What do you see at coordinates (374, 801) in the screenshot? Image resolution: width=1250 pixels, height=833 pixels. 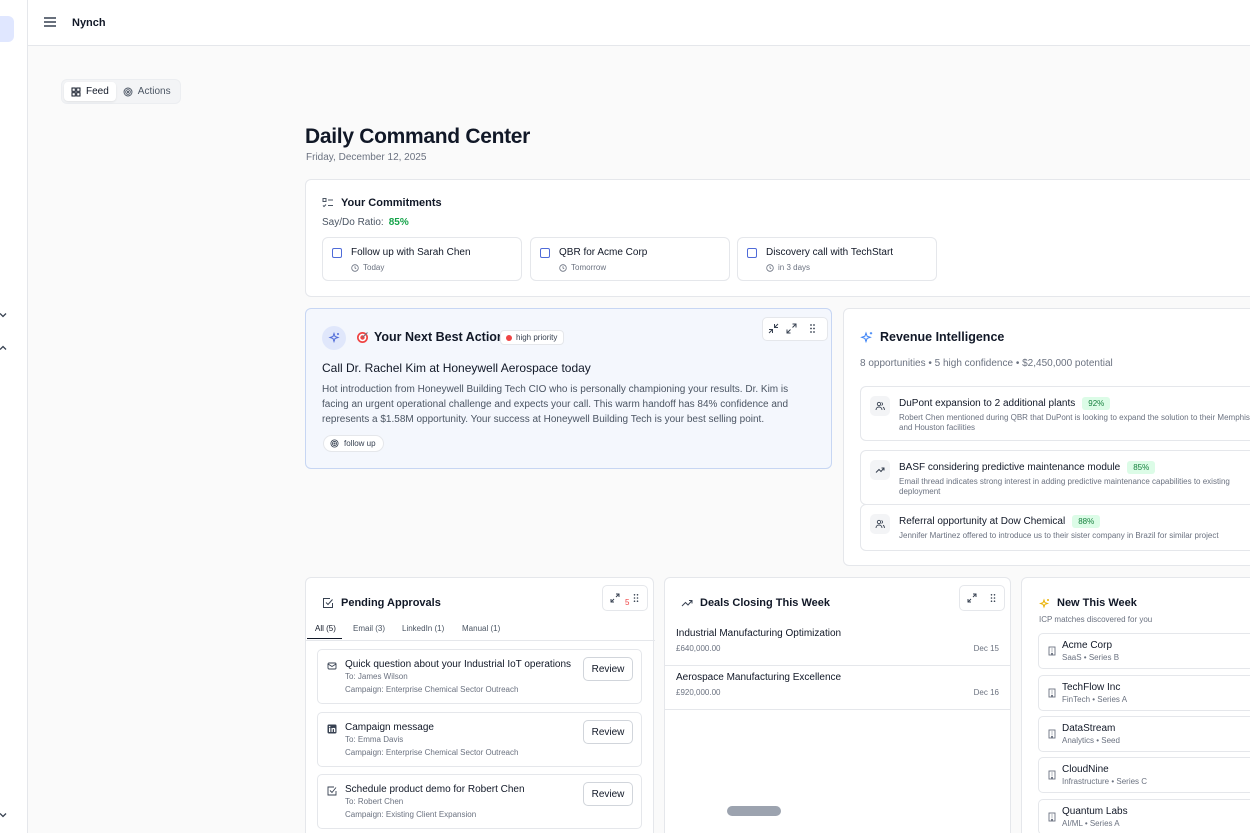 I see `approval-recipient: To: Robert Chen` at bounding box center [374, 801].